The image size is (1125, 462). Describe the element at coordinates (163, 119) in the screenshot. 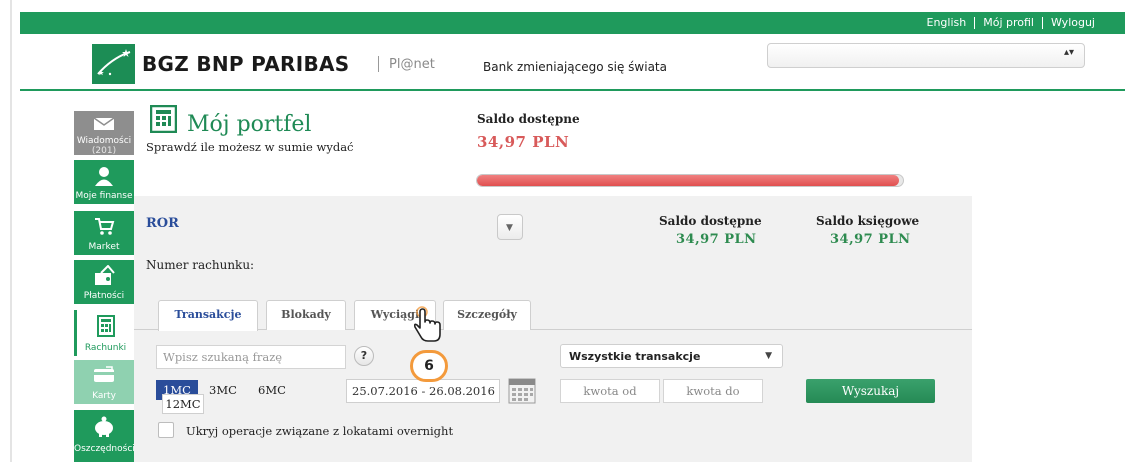

I see `portfolio-icon` at that location.